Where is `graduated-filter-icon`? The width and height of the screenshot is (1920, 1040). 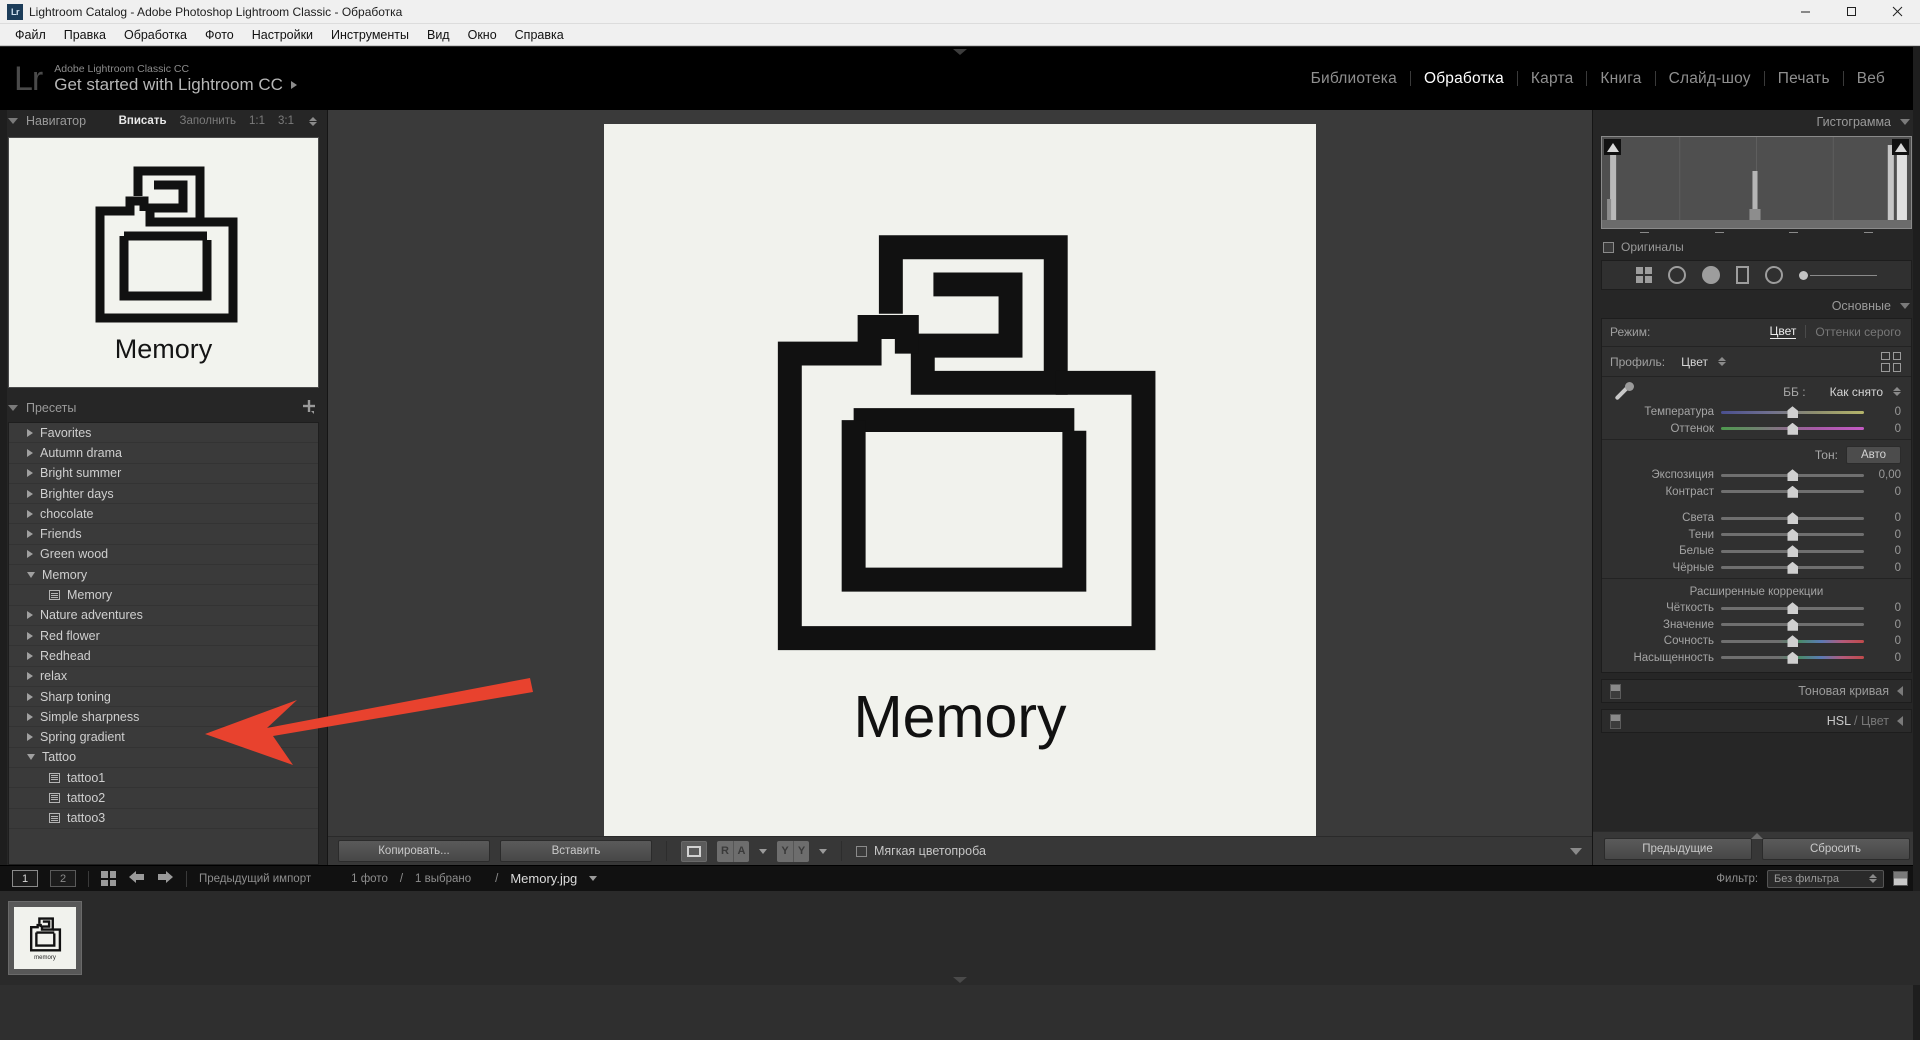
graduated-filter-icon is located at coordinates (1742, 275).